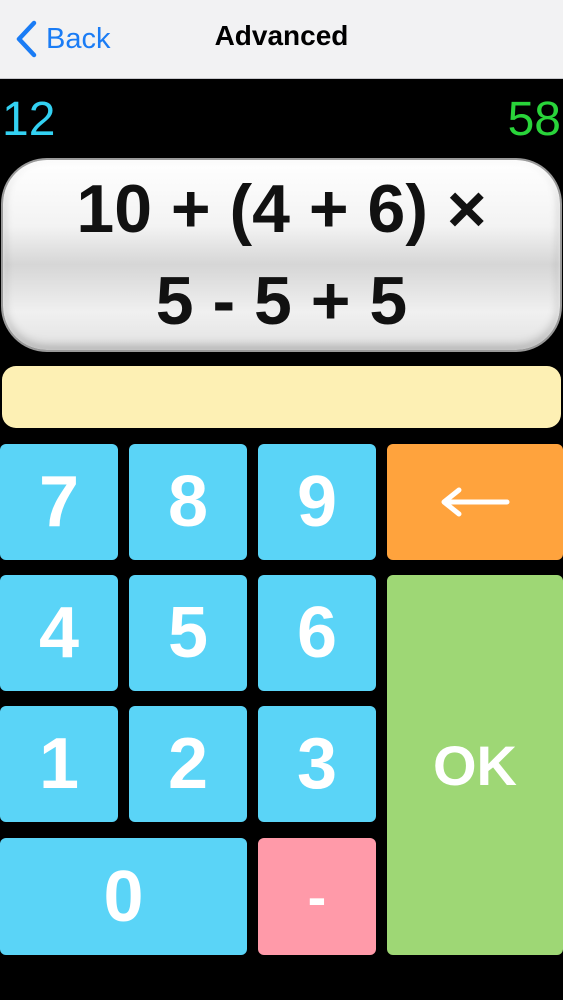 Image resolution: width=563 pixels, height=1000 pixels. What do you see at coordinates (29, 119) in the screenshot?
I see `correct-count: 12` at bounding box center [29, 119].